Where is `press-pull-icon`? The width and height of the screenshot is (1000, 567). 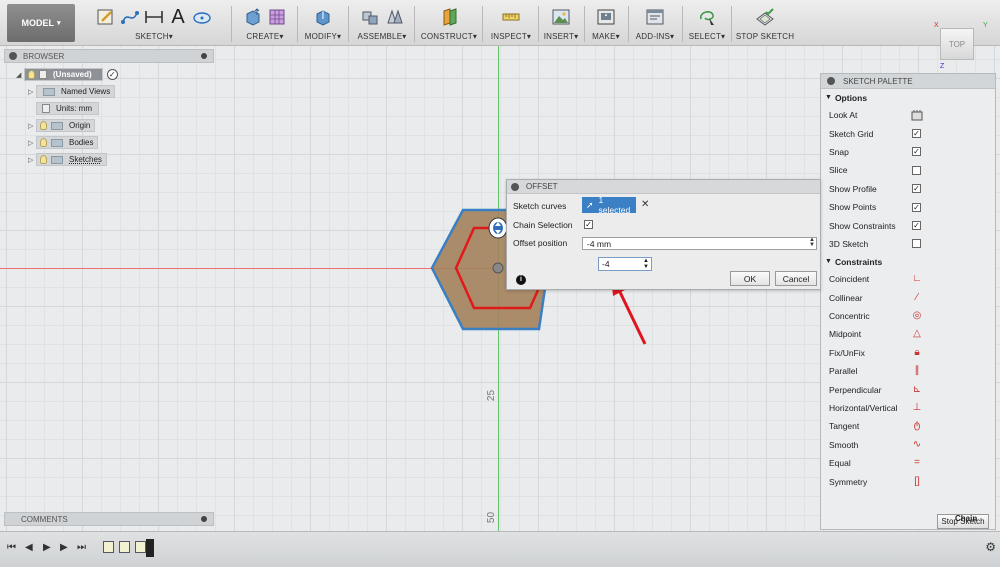 press-pull-icon is located at coordinates (323, 17).